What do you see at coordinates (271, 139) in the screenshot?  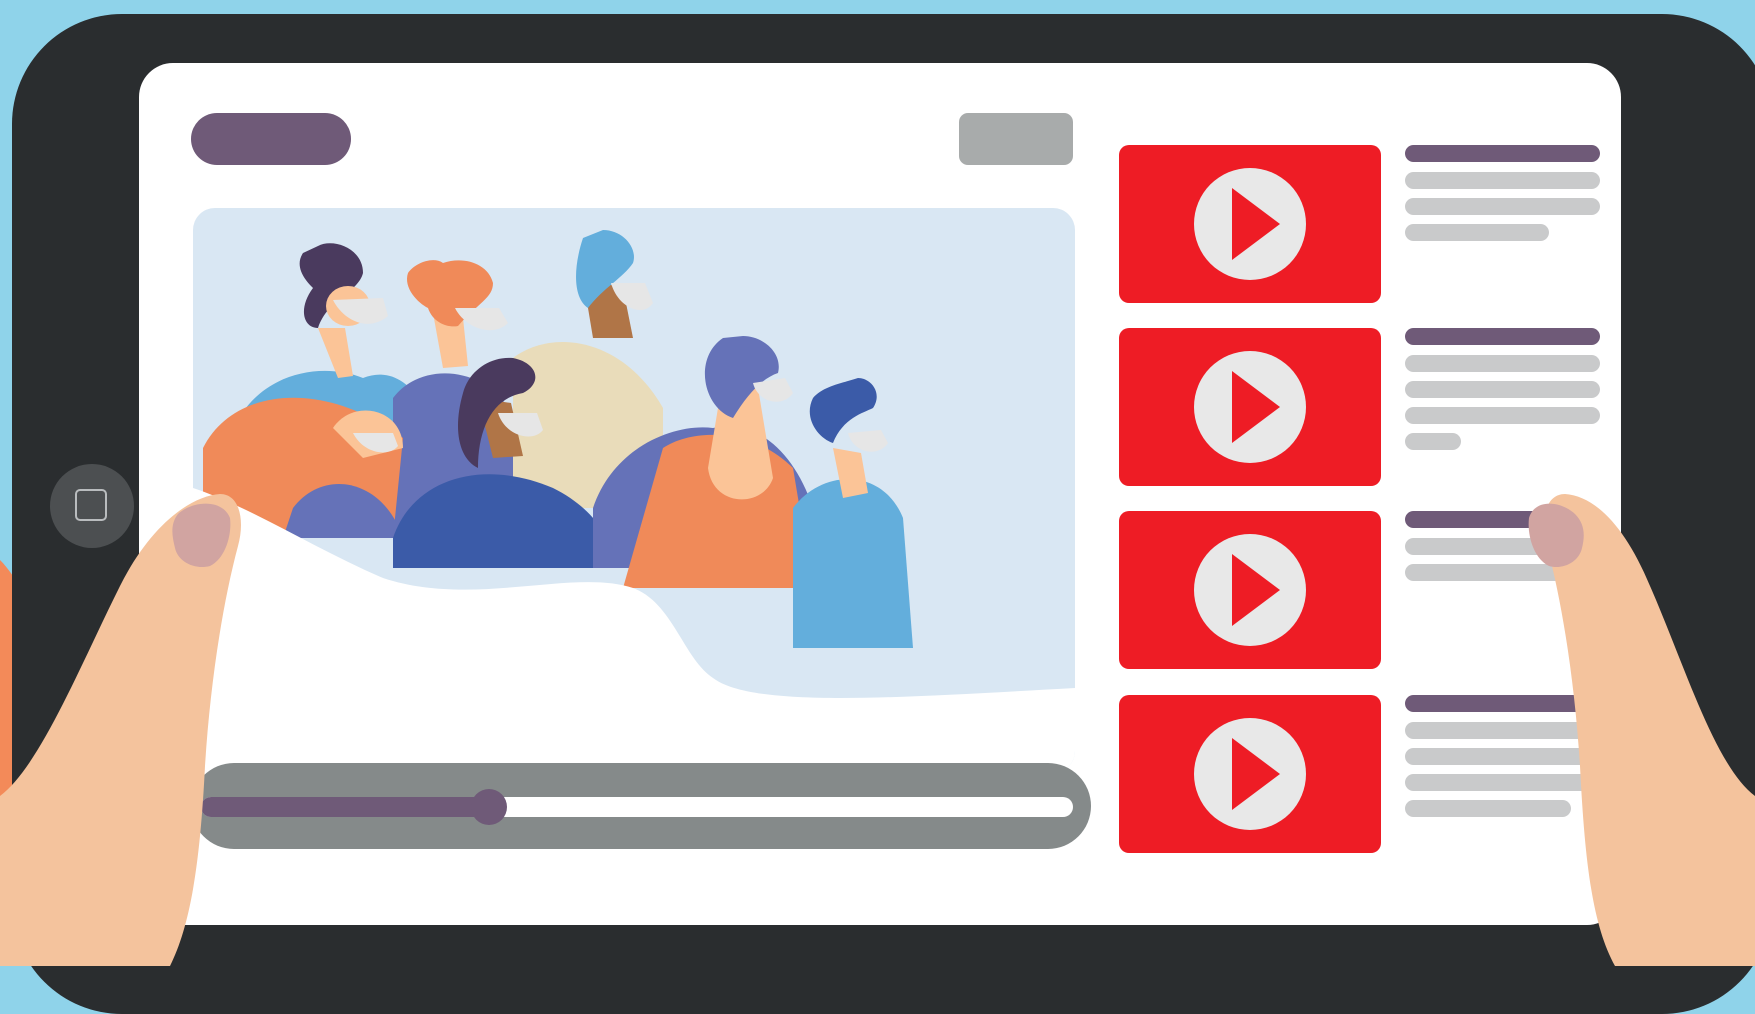 I see `video-title-placeholder` at bounding box center [271, 139].